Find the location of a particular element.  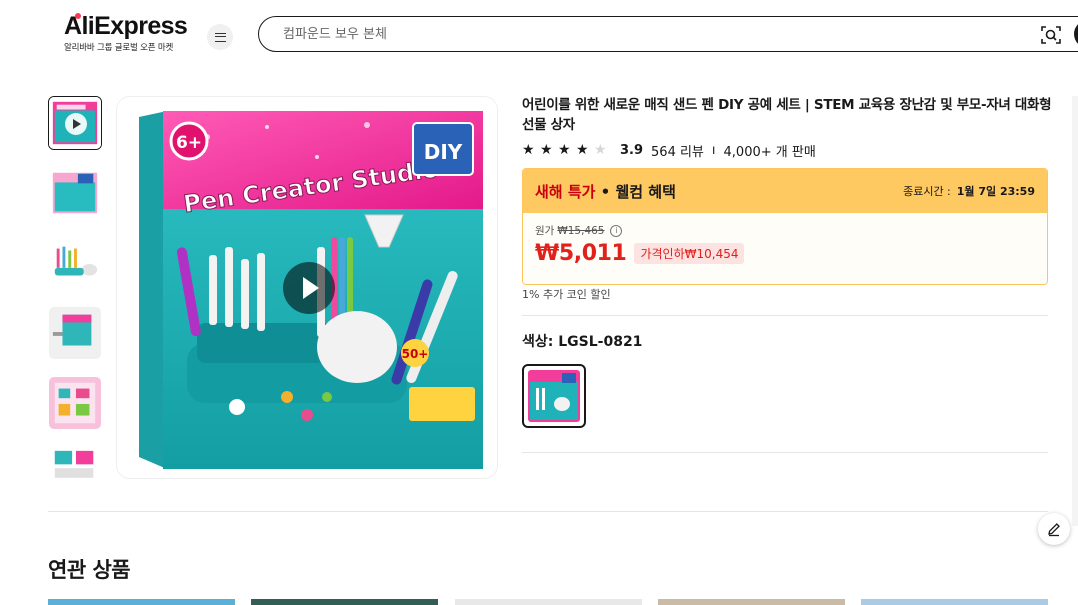

section-divider is located at coordinates (548, 511).